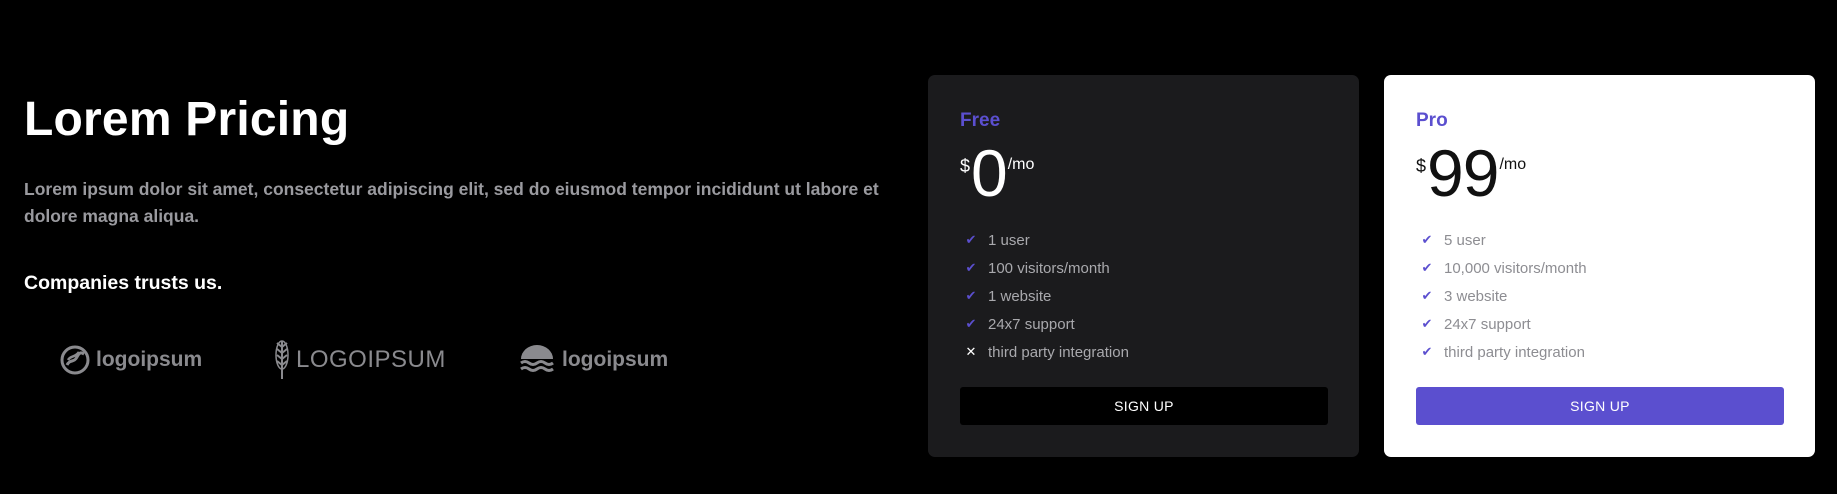 This screenshot has width=1837, height=494. Describe the element at coordinates (980, 120) in the screenshot. I see `plan-name: Free` at that location.